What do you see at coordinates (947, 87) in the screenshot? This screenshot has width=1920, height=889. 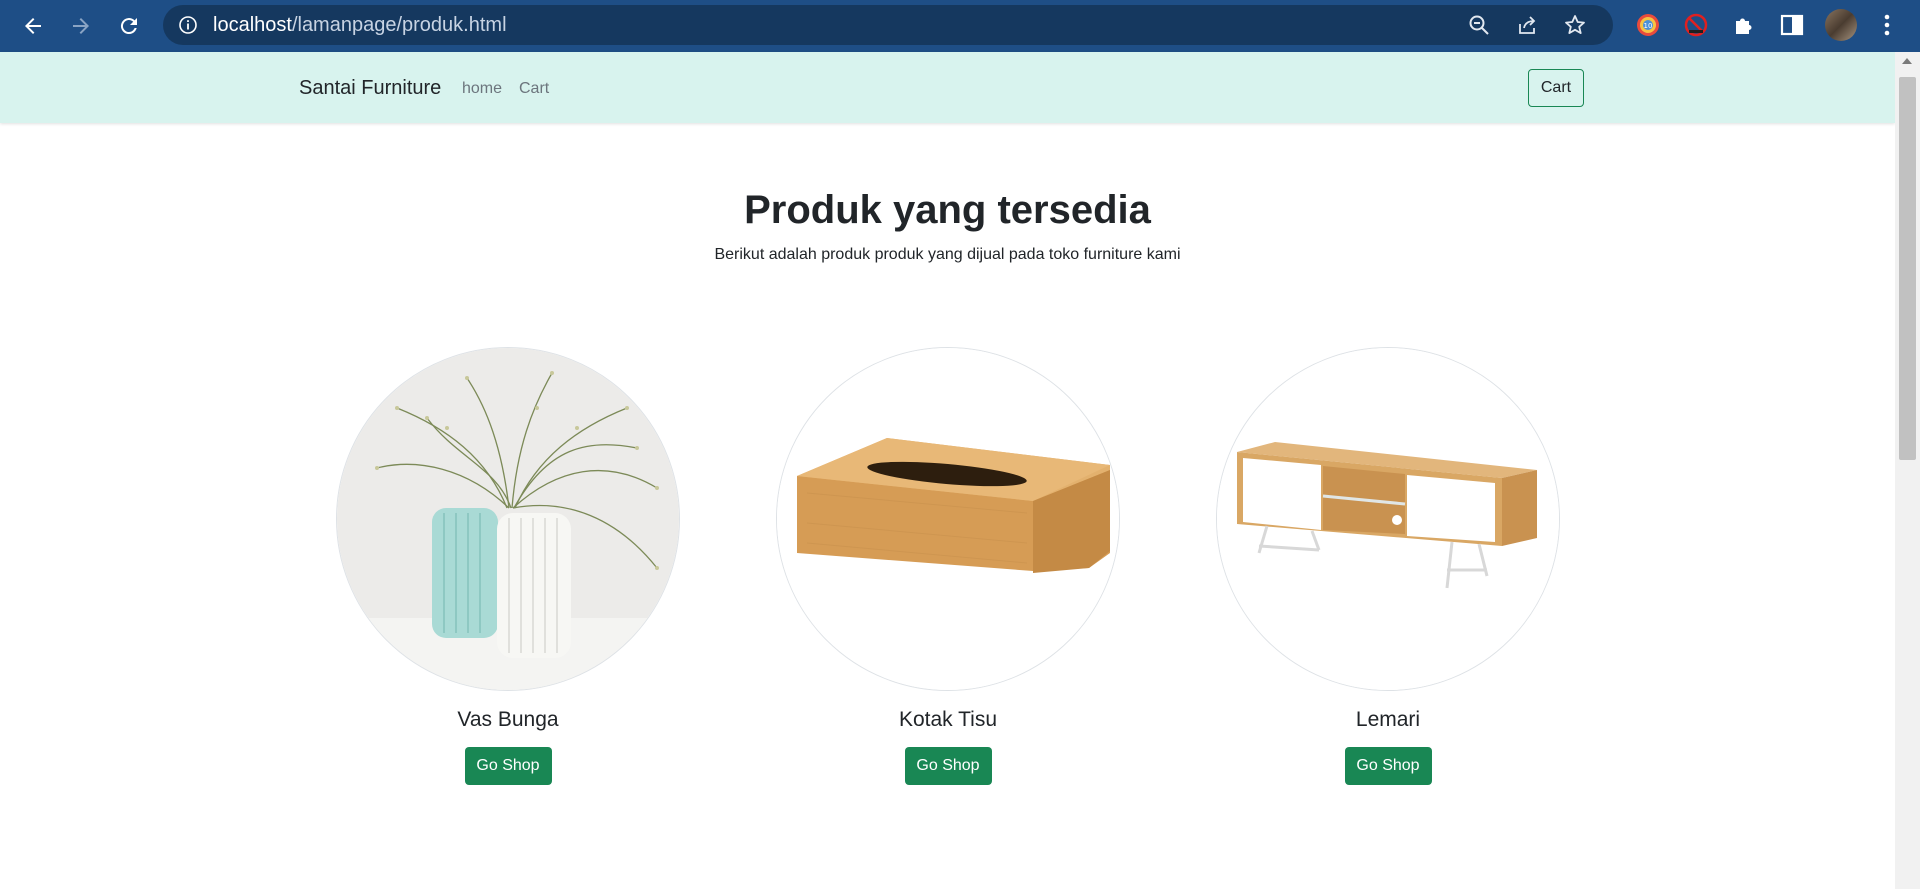 I see `site-navbar: Santai Furniture home Cart Cart` at bounding box center [947, 87].